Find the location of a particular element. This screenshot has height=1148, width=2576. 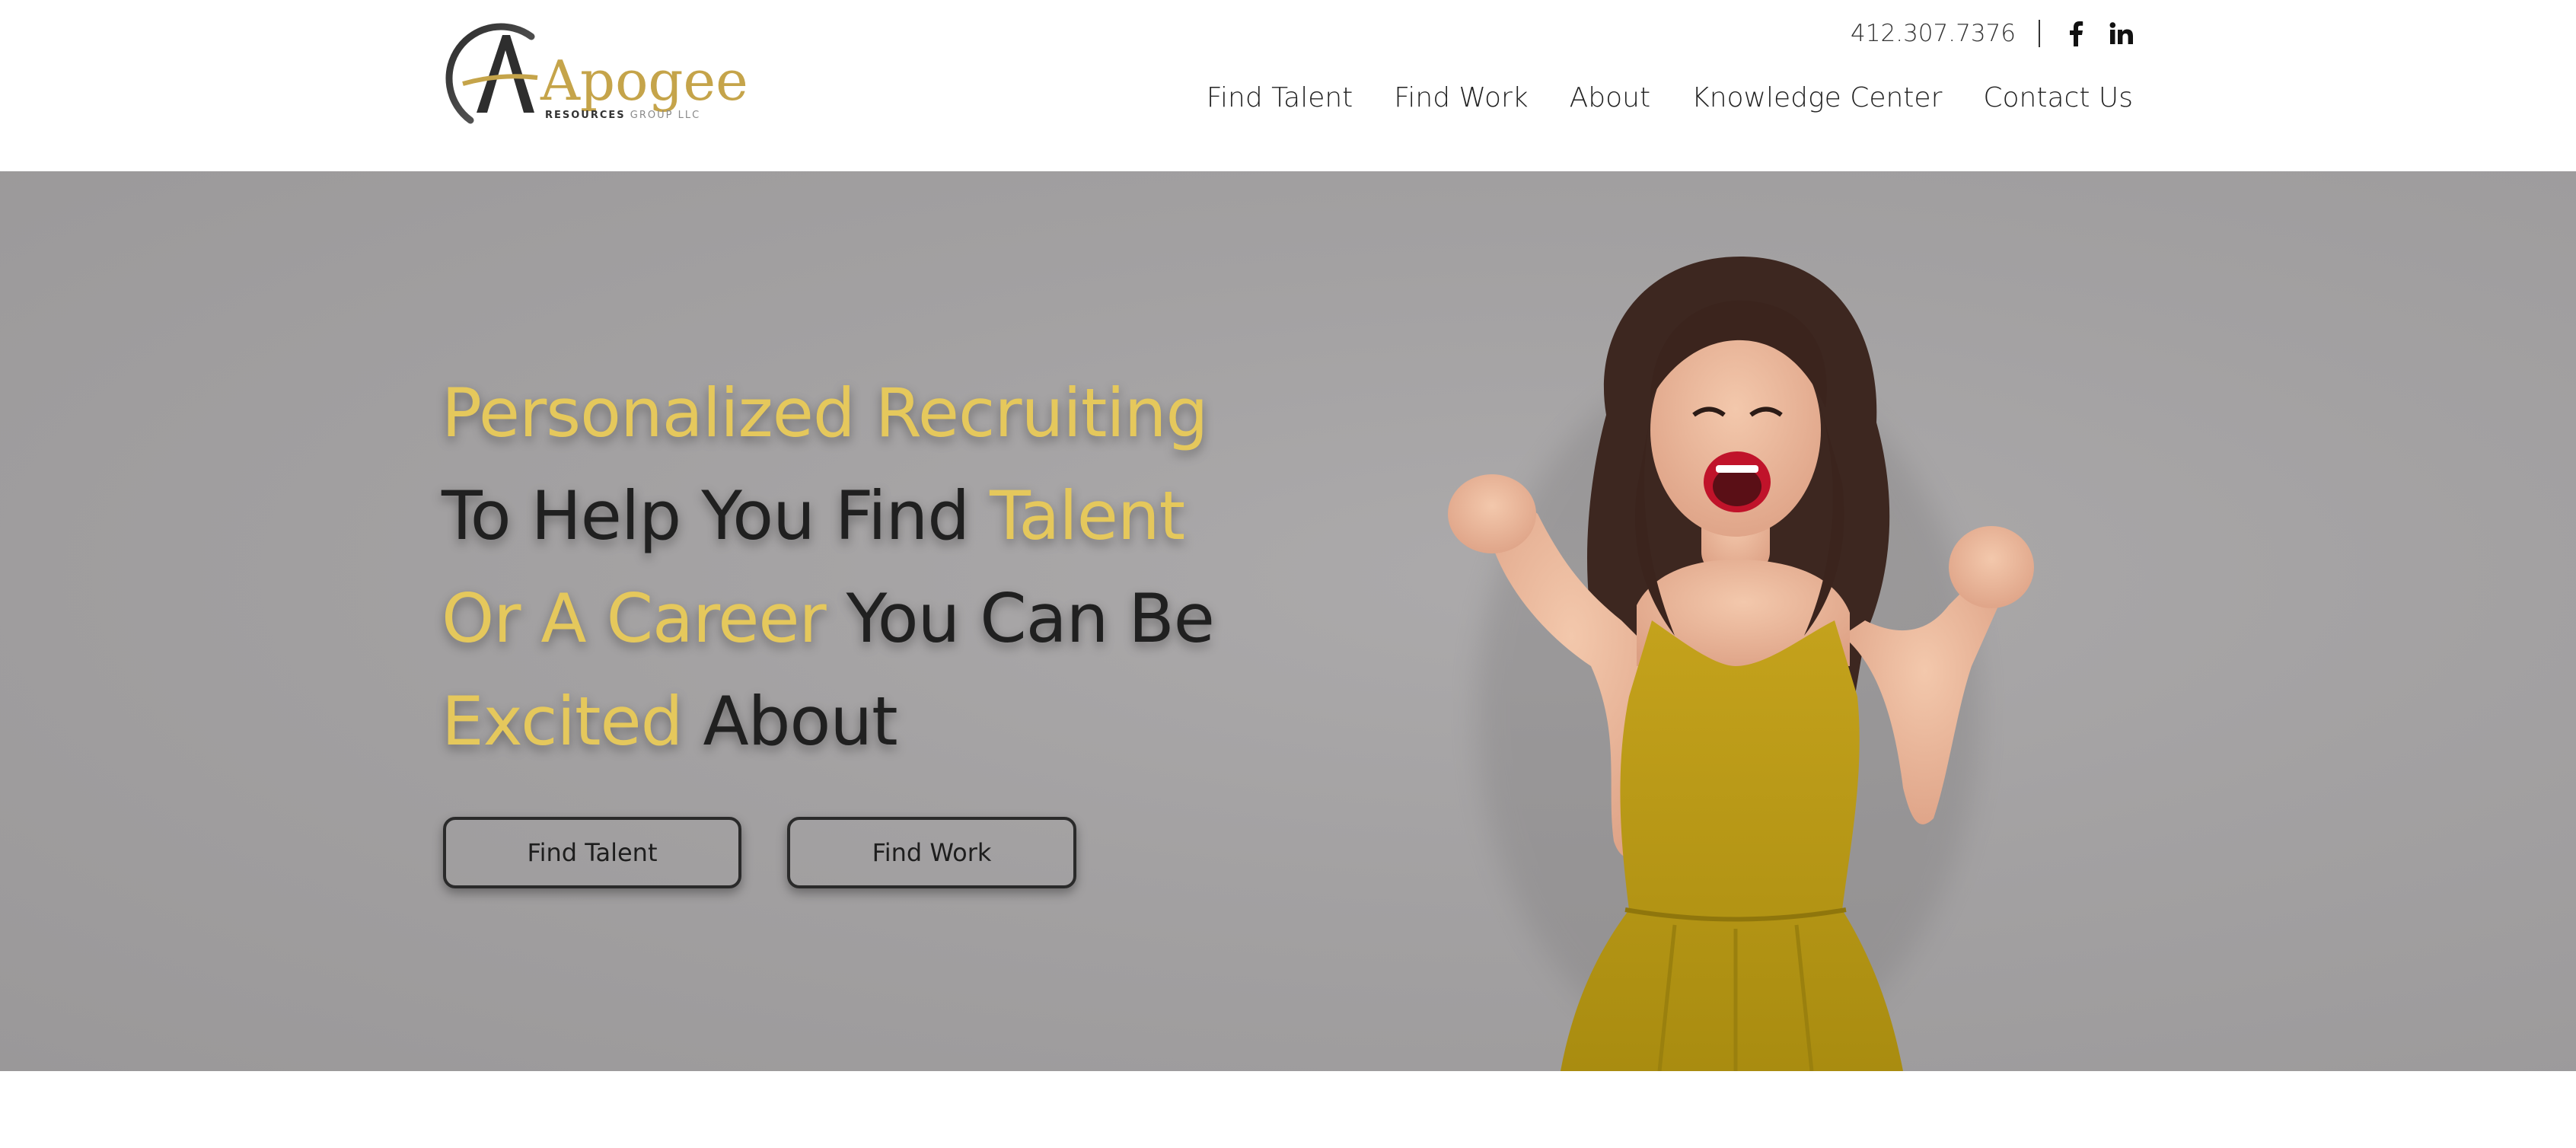

headline-line-3: Or A Career You Can Be is located at coordinates (898, 618).